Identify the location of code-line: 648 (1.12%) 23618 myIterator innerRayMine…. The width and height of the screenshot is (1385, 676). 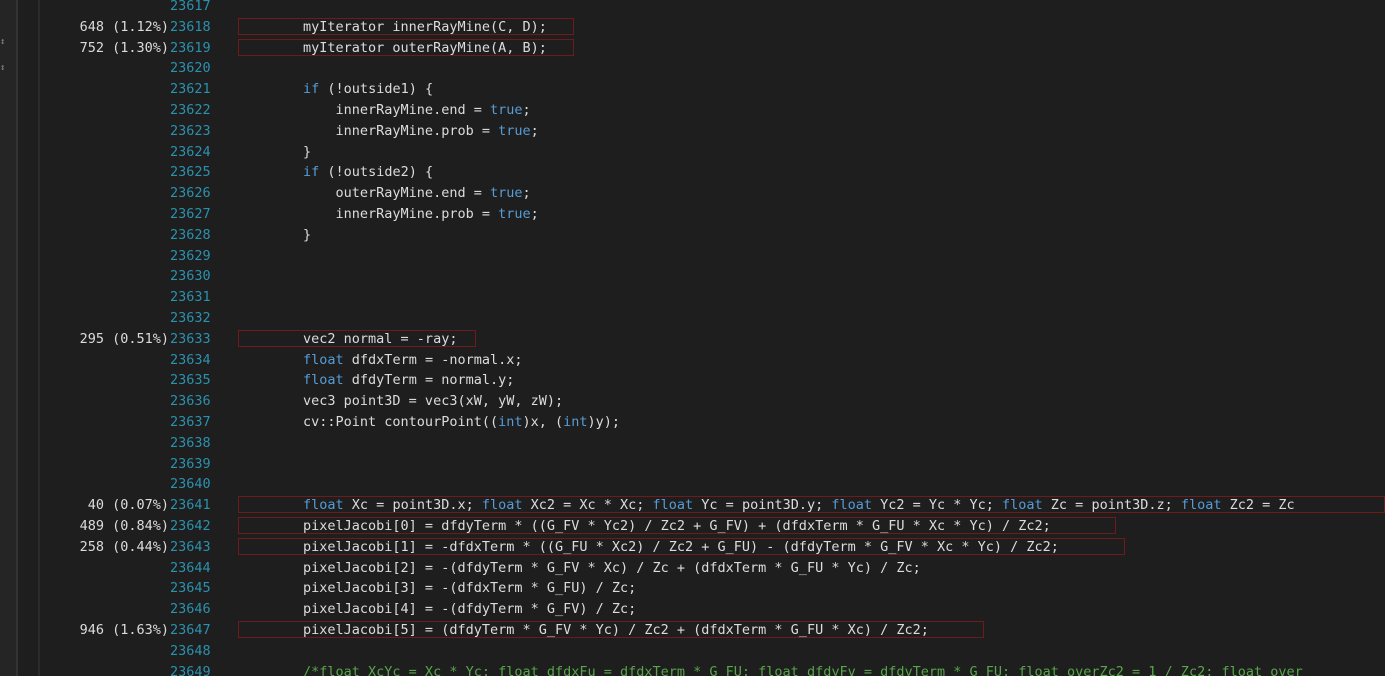
(692, 27).